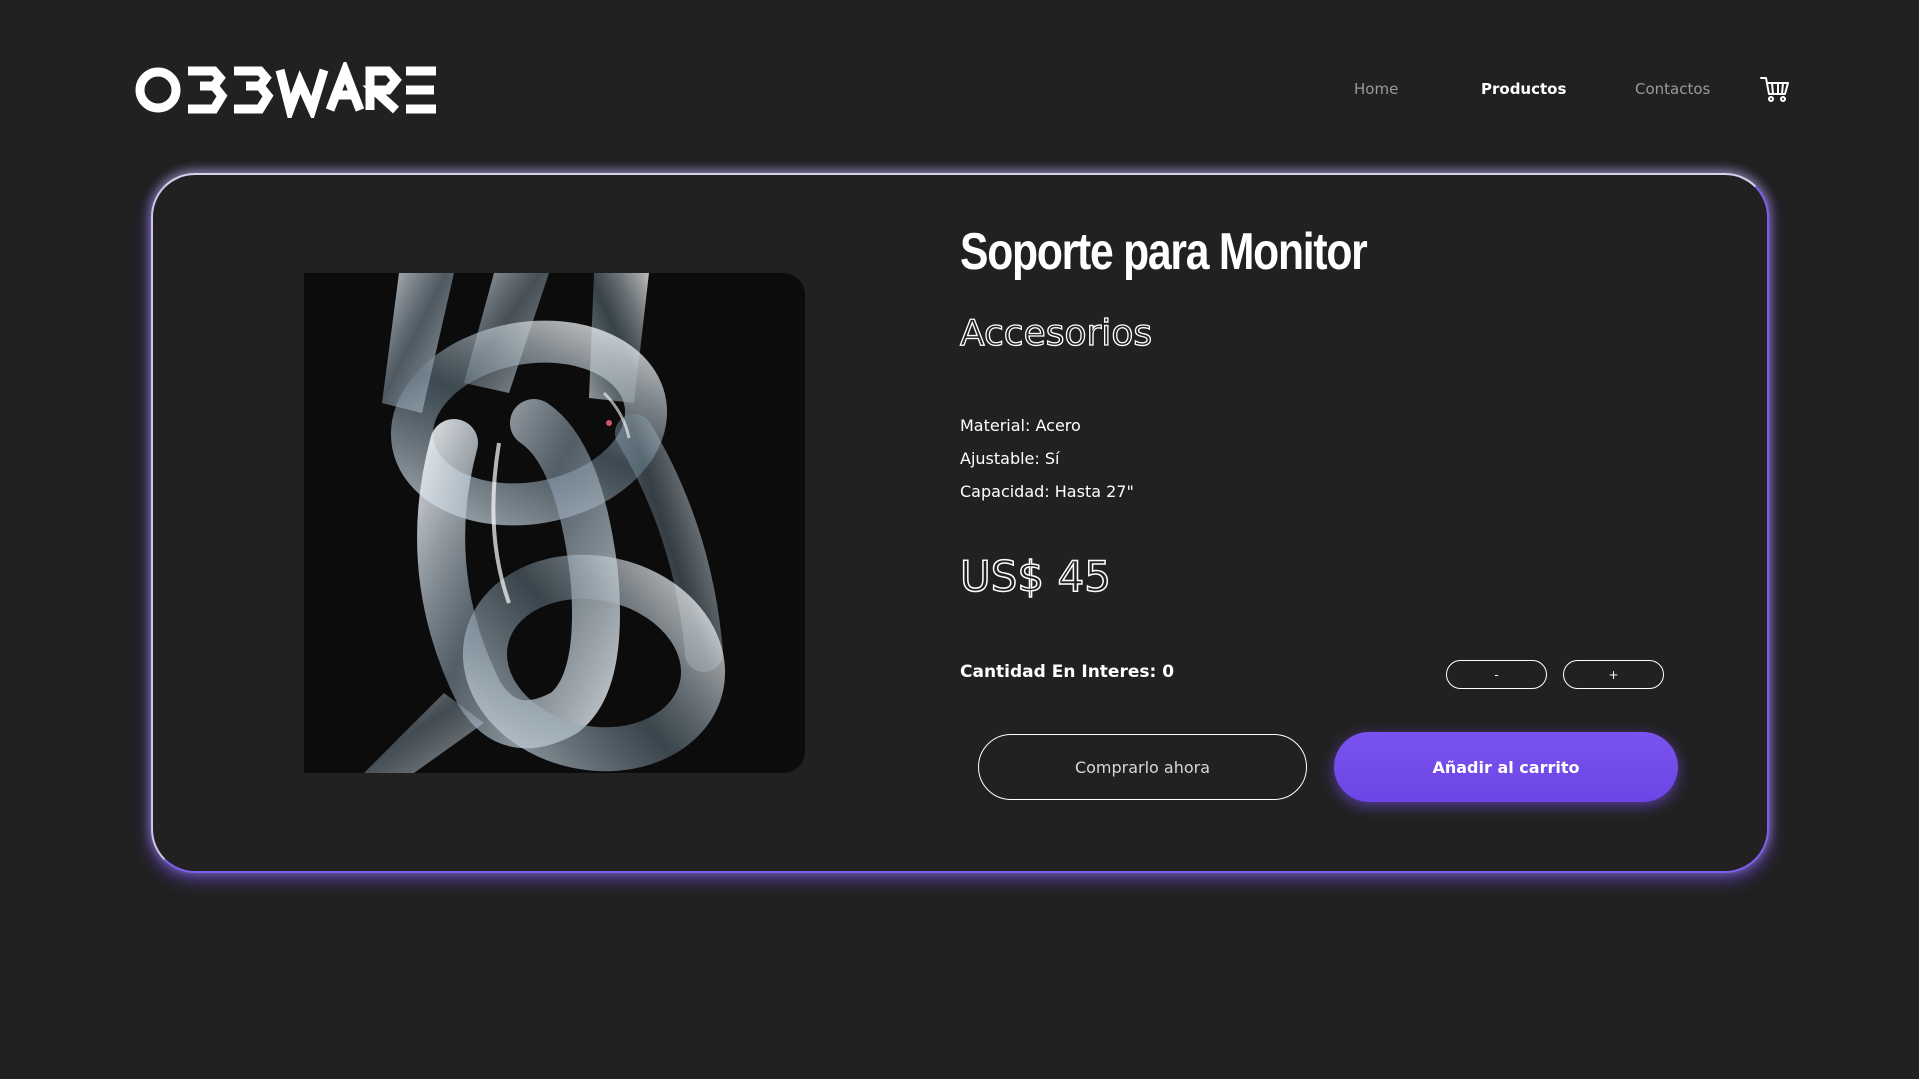 This screenshot has height=1079, width=1919. I want to click on product-image, so click(554, 523).